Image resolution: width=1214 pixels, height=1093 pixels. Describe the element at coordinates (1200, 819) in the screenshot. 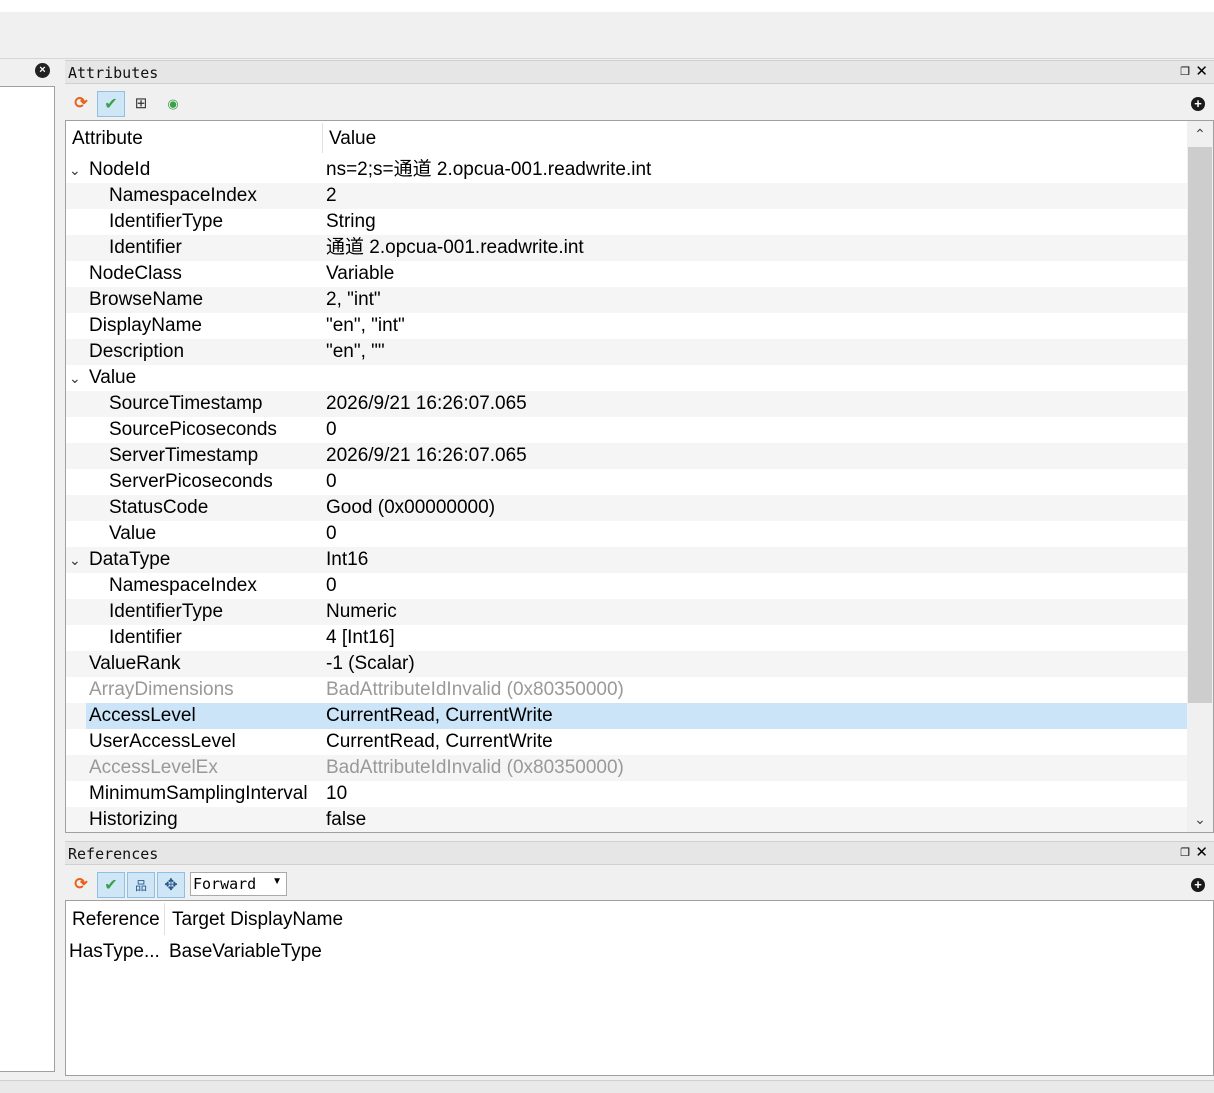

I see `scroll-down-icon: ⌄` at that location.